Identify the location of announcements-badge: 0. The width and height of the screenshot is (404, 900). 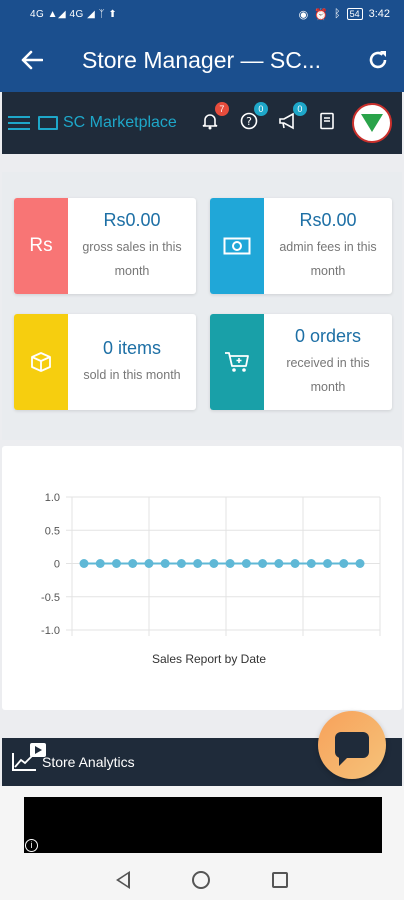
(299, 108).